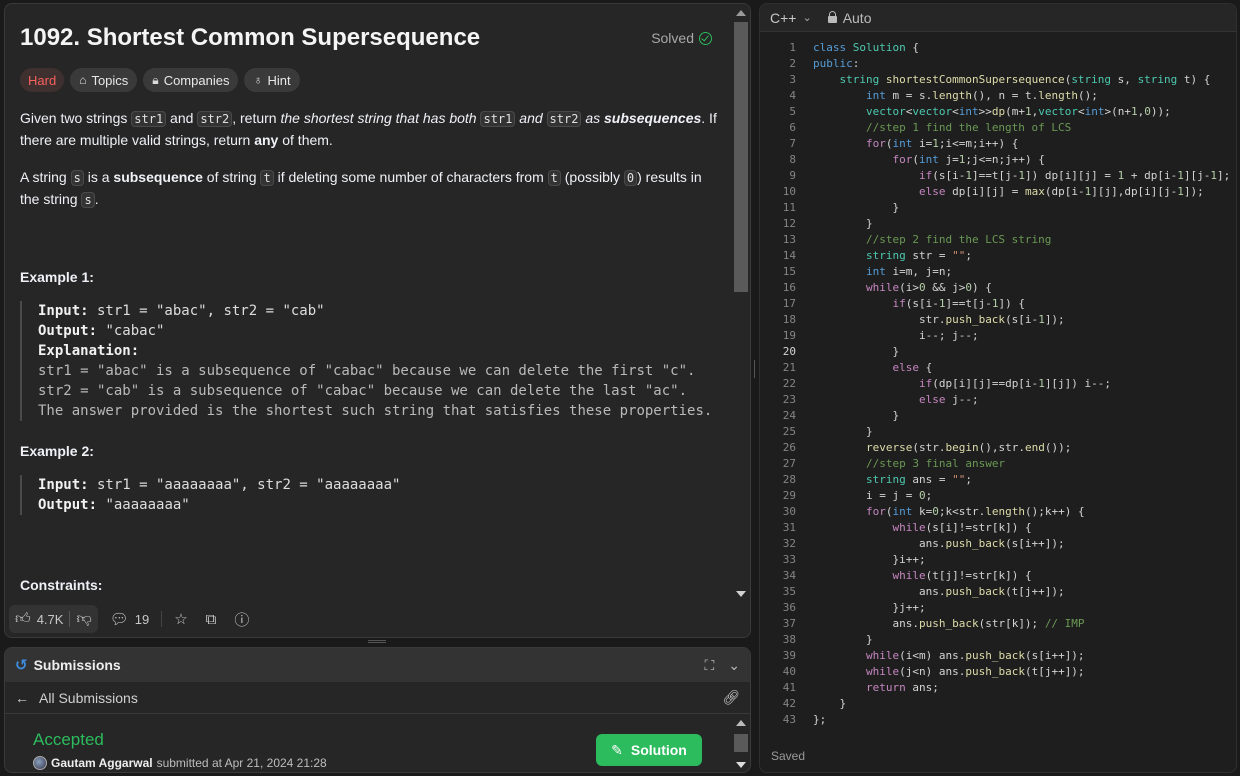 The height and width of the screenshot is (776, 1240). Describe the element at coordinates (841, 351) in the screenshot. I see `code-line-current: 20 }` at that location.